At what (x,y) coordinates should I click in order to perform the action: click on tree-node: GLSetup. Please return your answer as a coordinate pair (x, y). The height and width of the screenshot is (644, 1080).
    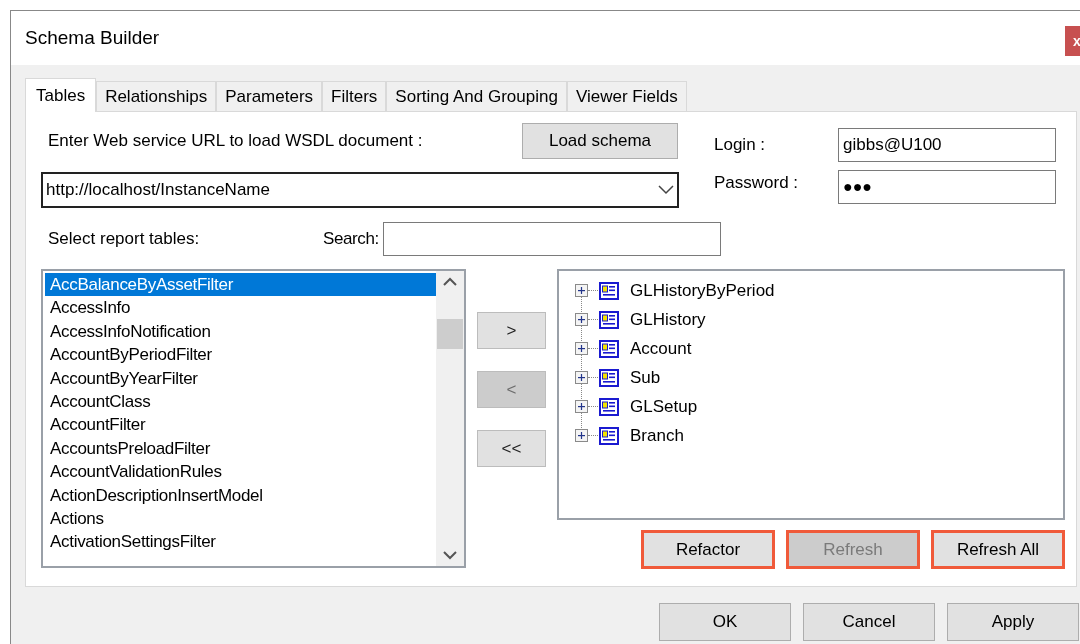
    Looking at the image, I should click on (664, 406).